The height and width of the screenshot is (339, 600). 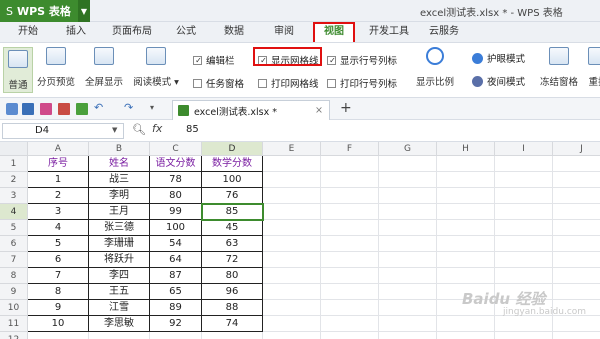 I want to click on table-cell: 65, so click(x=176, y=292).